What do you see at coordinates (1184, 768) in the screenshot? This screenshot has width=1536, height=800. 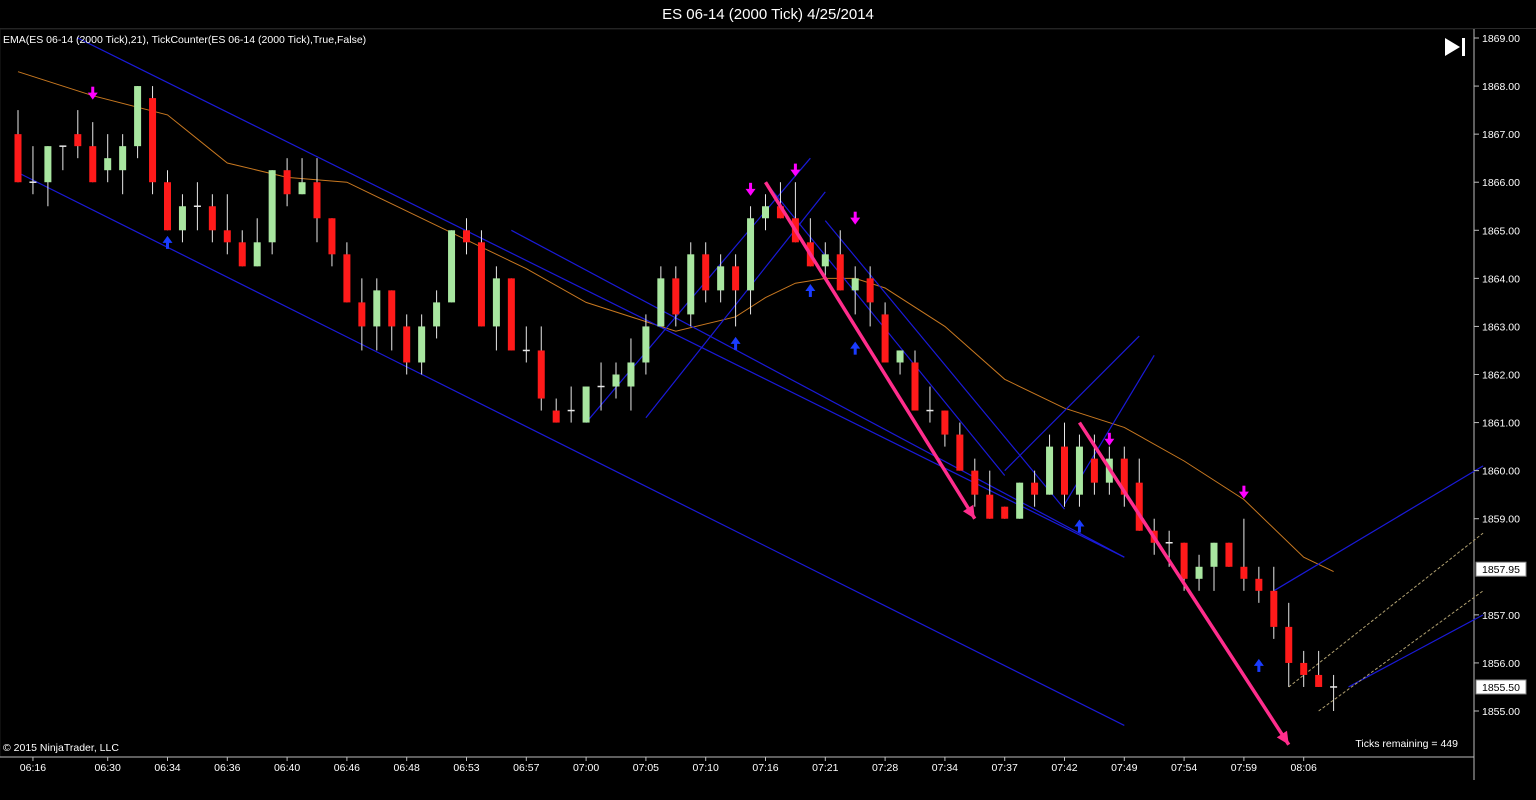 I see `time-tick-label: 07:54` at bounding box center [1184, 768].